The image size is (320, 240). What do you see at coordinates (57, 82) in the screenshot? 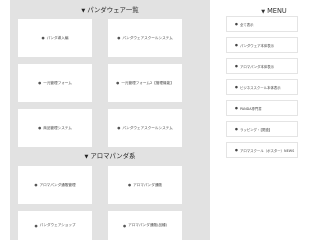
I see `product-card-label: 一元管理フォーム` at bounding box center [57, 82].